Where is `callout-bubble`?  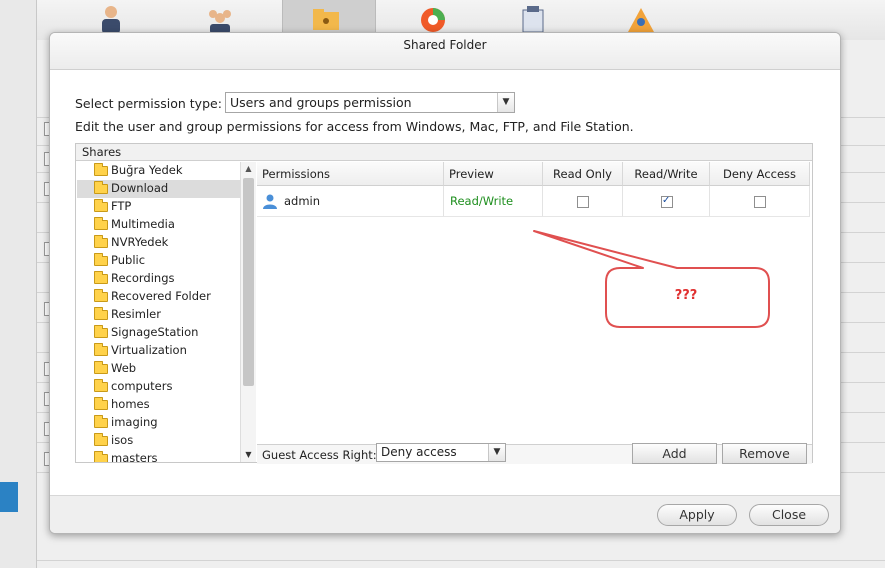
callout-bubble is located at coordinates (651, 279).